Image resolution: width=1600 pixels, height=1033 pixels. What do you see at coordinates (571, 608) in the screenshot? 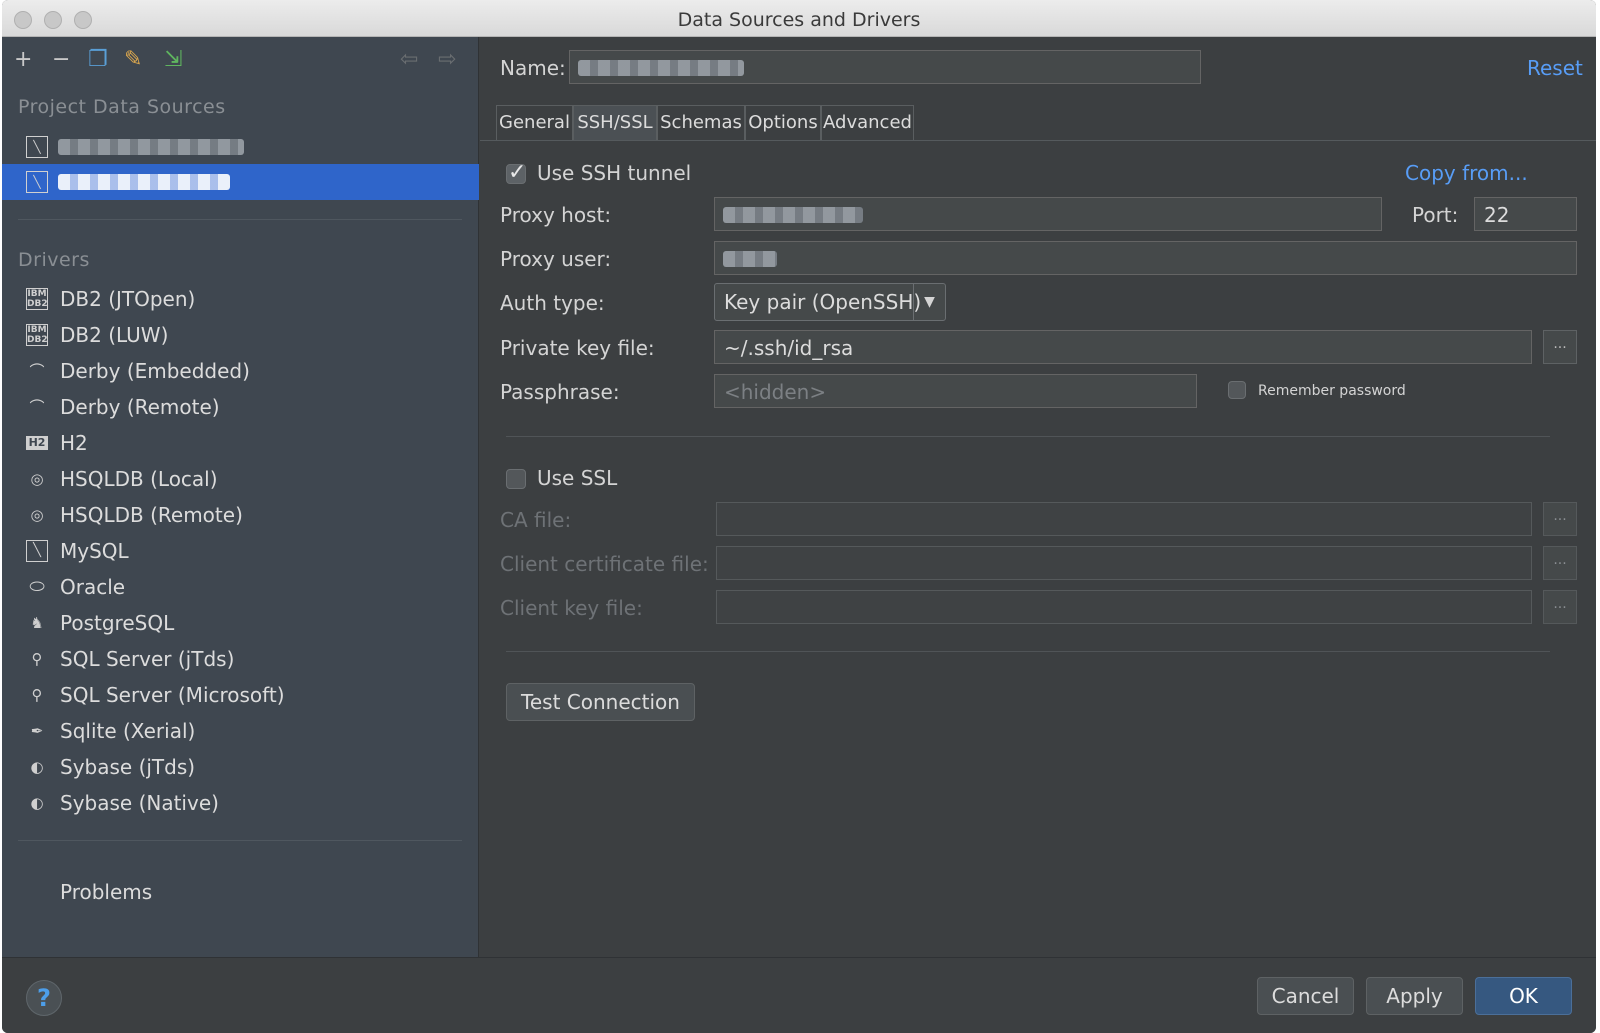
I see `client-key-label: Client key file:` at bounding box center [571, 608].